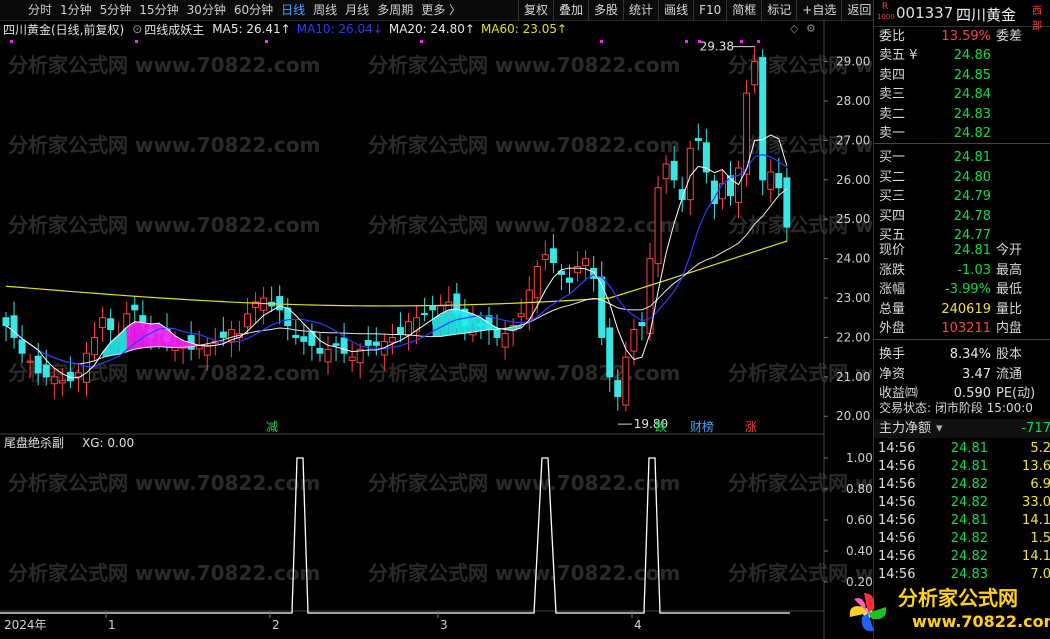 The image size is (1050, 639). Describe the element at coordinates (951, 270) in the screenshot. I see `stat-row: 涨跌 -1.03 最高` at that location.